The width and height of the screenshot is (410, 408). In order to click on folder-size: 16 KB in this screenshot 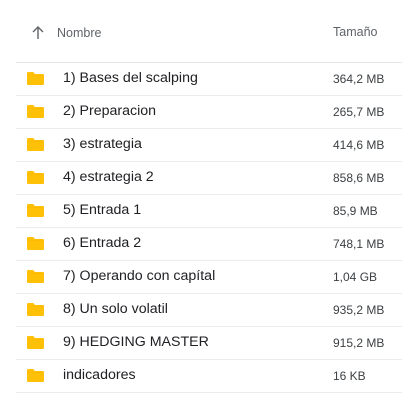, I will do `click(349, 375)`.